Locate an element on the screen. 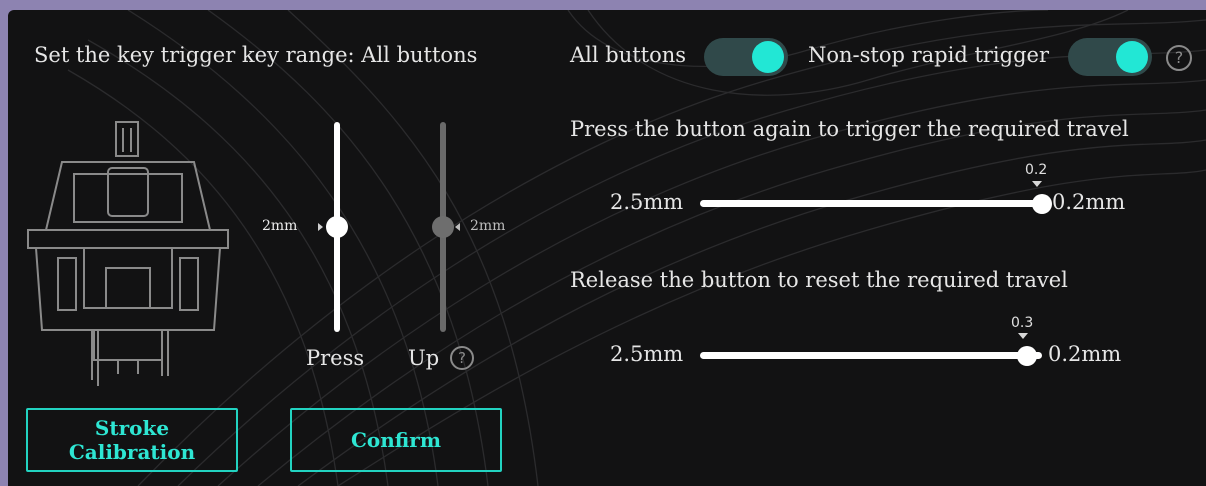 The image size is (1206, 486). up-travel-value: 2mm is located at coordinates (488, 226).